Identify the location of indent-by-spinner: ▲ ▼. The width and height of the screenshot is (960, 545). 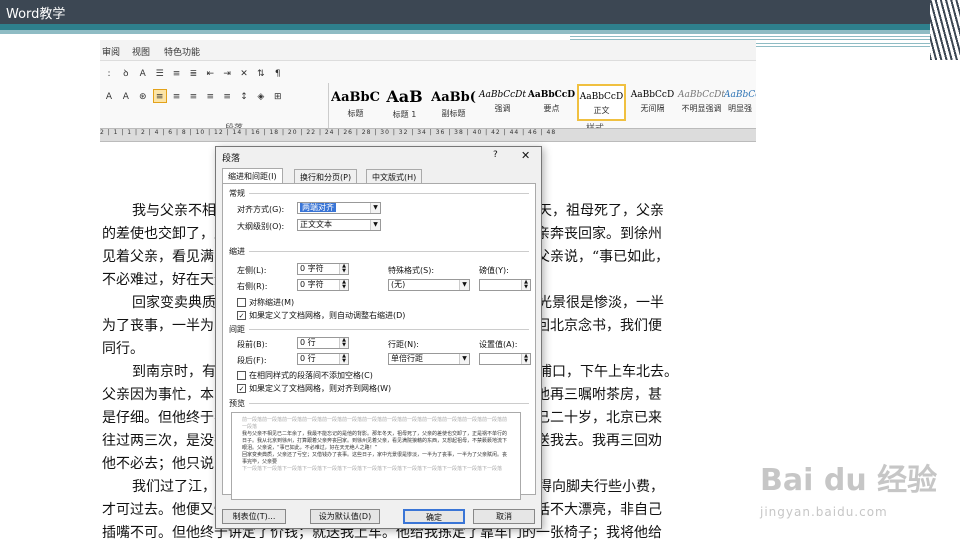
(505, 285).